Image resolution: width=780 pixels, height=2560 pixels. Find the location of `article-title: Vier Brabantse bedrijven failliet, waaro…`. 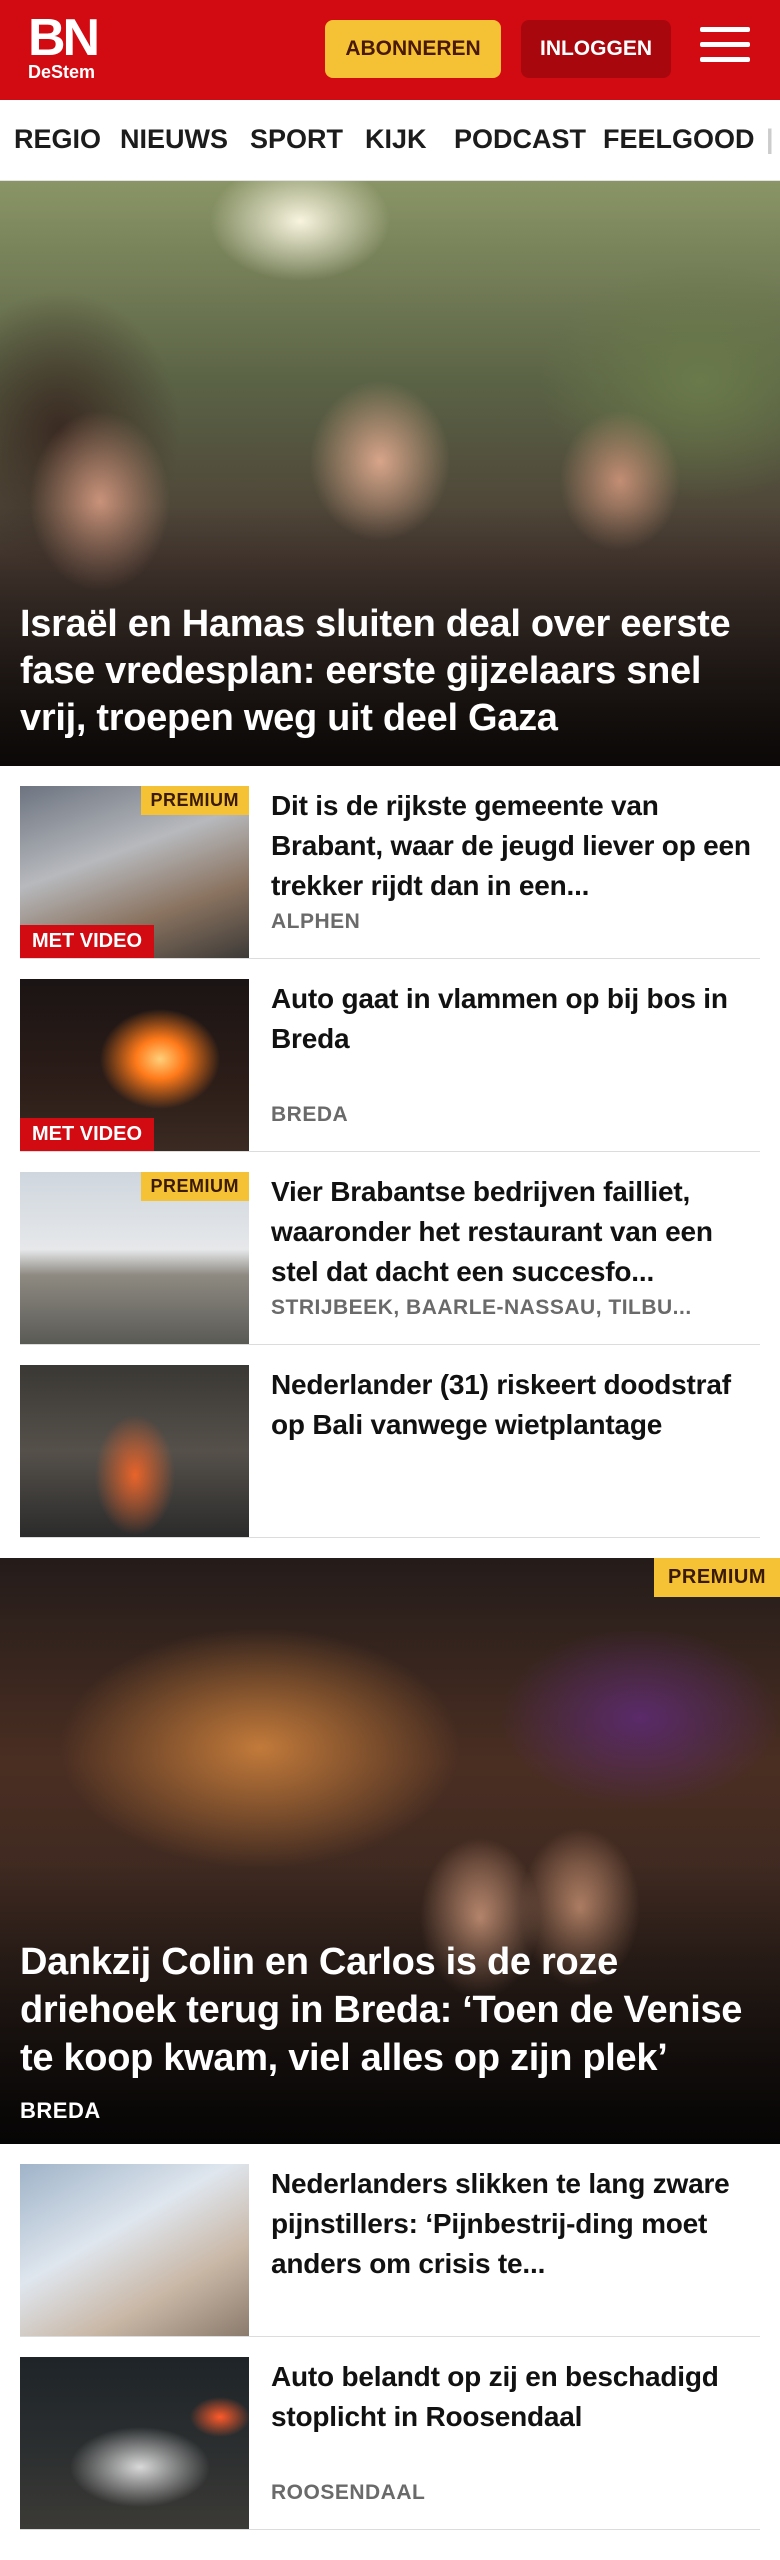

article-title: Vier Brabantse bedrijven failliet, waaro… is located at coordinates (515, 1232).